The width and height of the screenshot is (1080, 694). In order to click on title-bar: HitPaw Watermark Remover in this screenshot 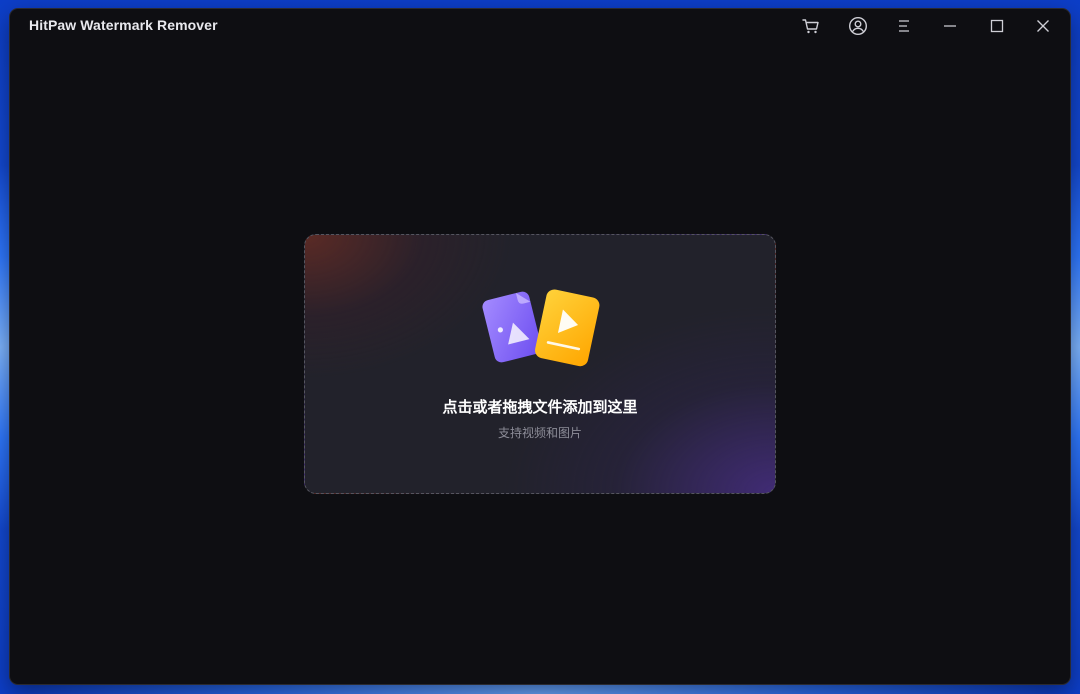, I will do `click(540, 26)`.